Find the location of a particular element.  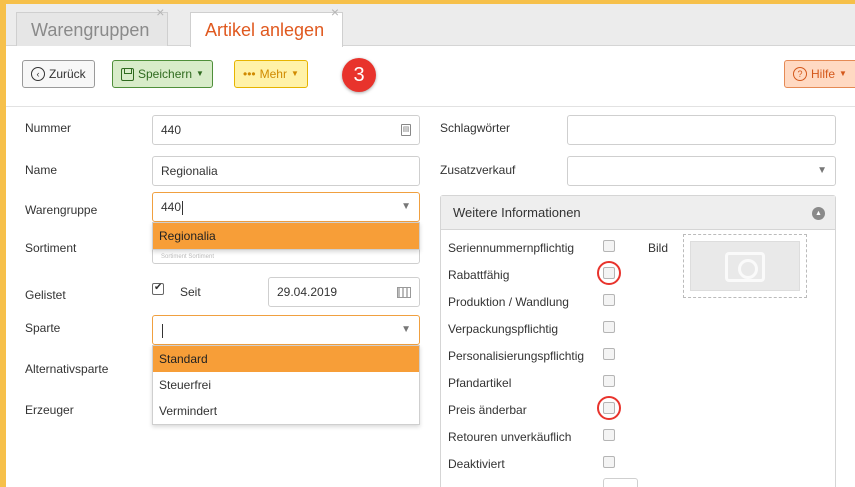

tab-warengruppen: Warengruppen × is located at coordinates (92, 25).